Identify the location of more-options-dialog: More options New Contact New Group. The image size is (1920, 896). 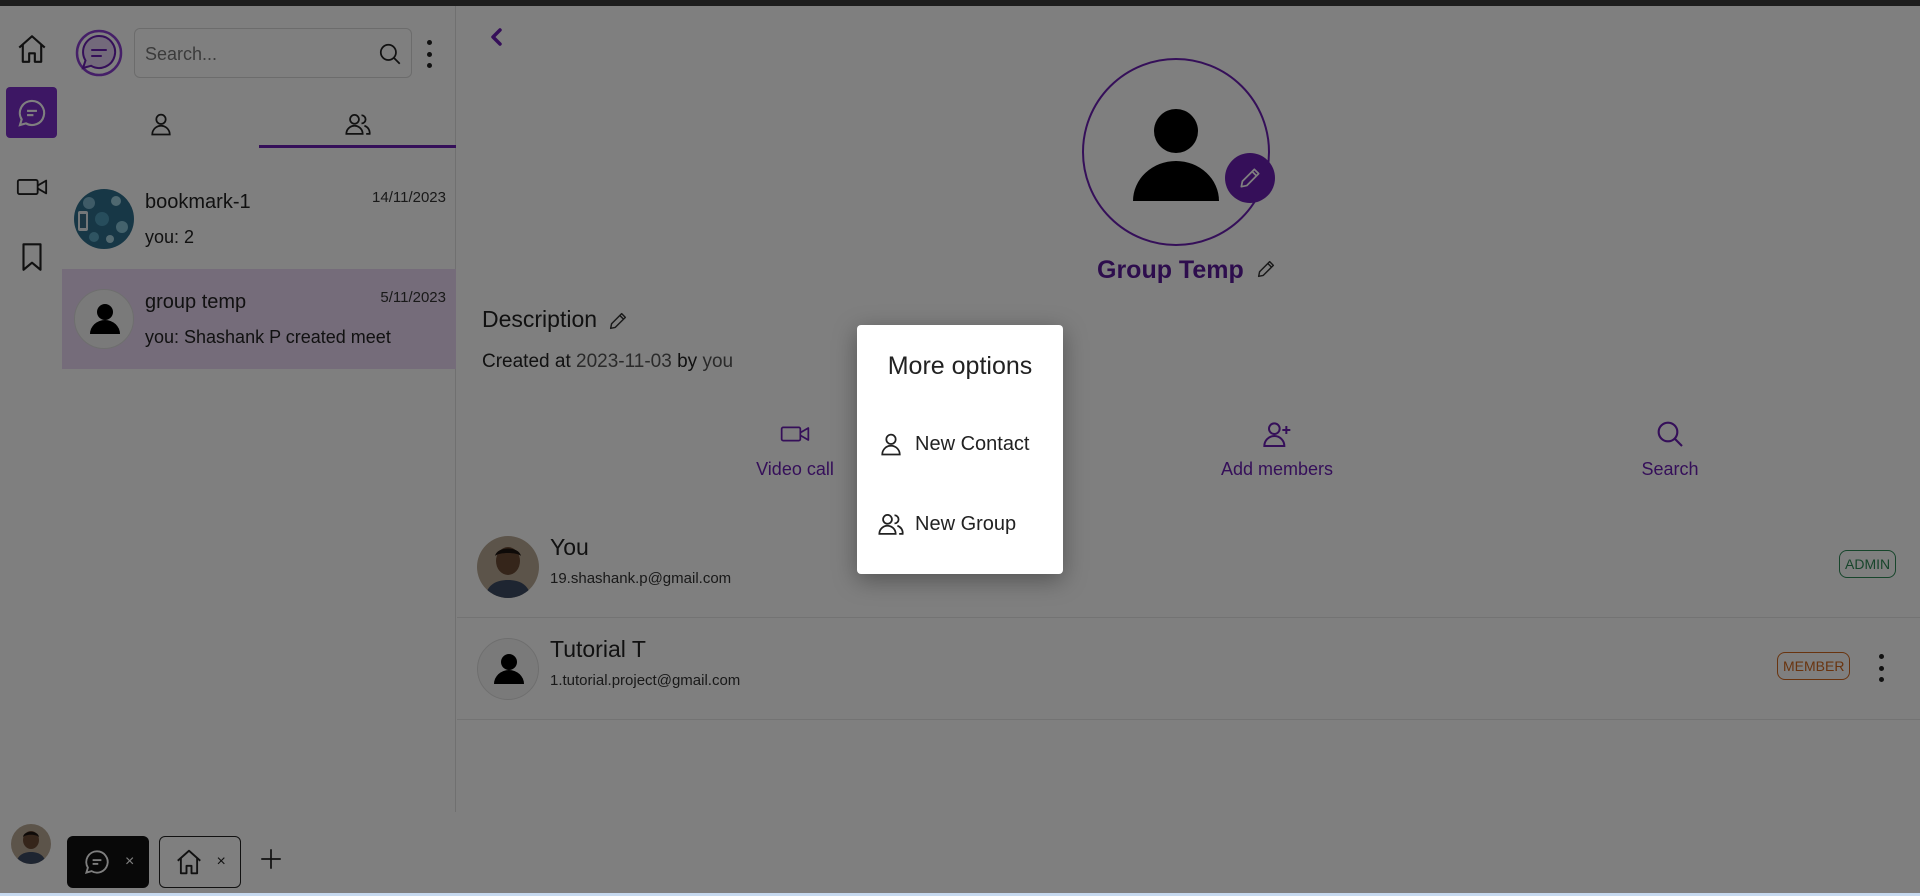
(960, 449).